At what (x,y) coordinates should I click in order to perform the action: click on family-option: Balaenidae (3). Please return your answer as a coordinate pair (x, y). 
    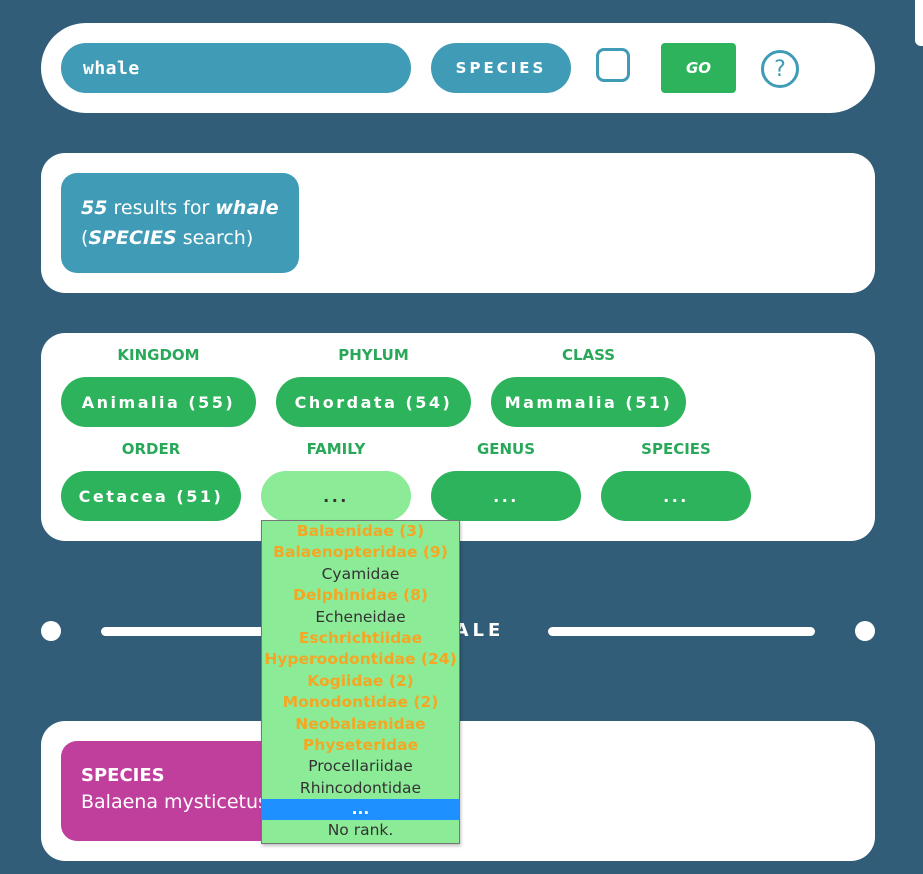
    Looking at the image, I should click on (360, 531).